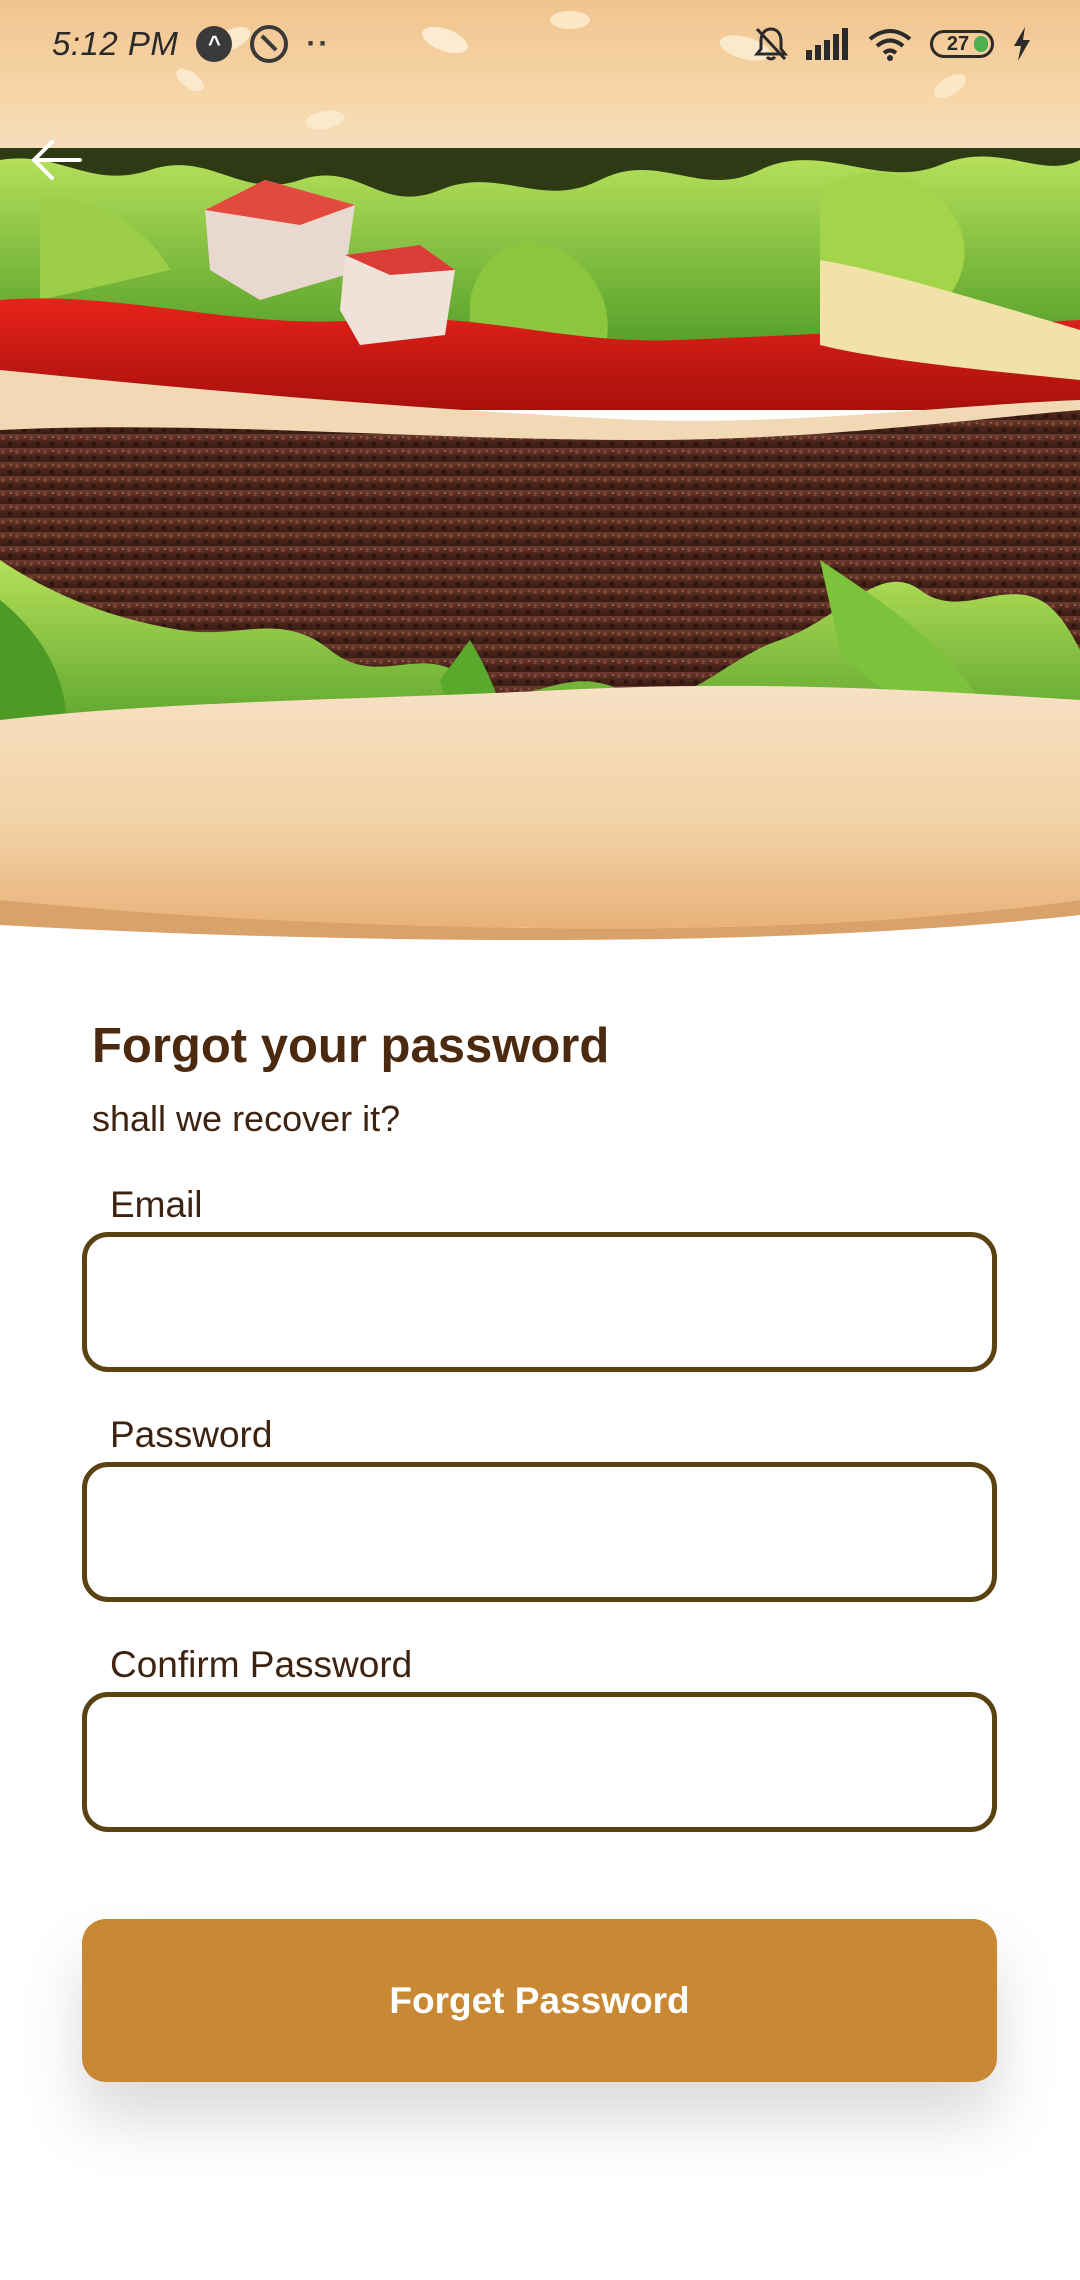 The height and width of the screenshot is (2280, 1080). Describe the element at coordinates (1022, 44) in the screenshot. I see `charging-icon` at that location.